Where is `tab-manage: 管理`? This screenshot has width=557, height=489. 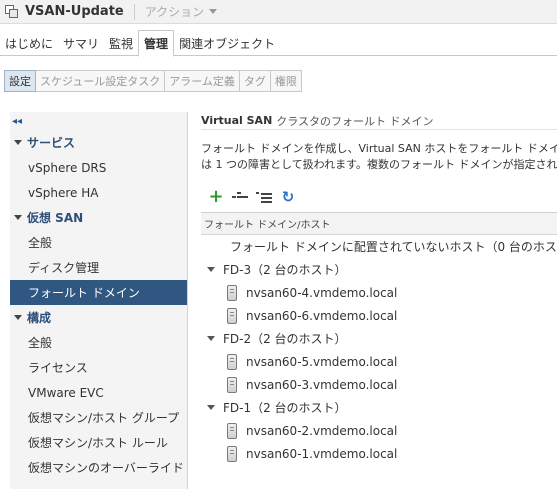 tab-manage: 管理 is located at coordinates (156, 43).